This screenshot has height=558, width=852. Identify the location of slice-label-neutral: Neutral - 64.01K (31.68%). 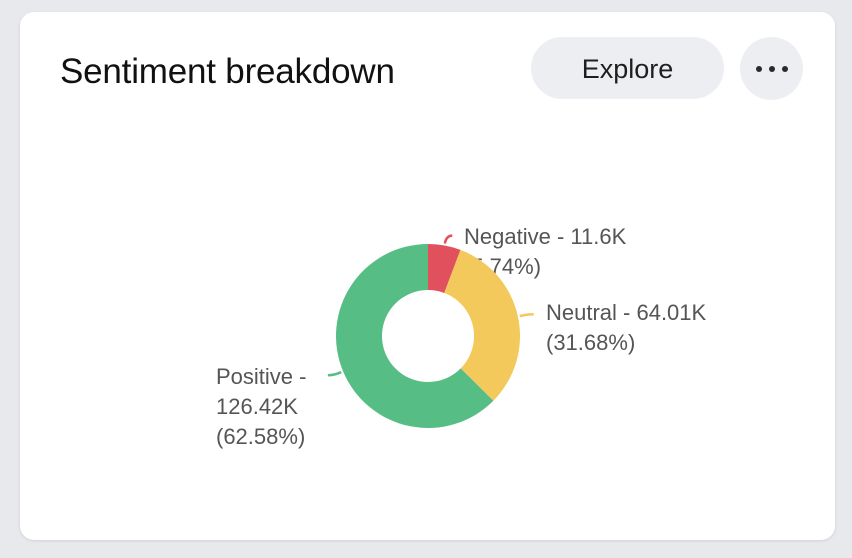
(626, 327).